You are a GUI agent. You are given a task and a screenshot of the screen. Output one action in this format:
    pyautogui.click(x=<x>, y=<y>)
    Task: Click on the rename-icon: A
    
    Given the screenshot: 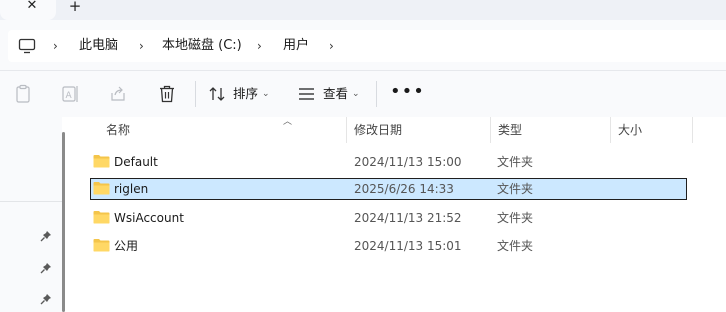 What is the action you would take?
    pyautogui.click(x=71, y=94)
    